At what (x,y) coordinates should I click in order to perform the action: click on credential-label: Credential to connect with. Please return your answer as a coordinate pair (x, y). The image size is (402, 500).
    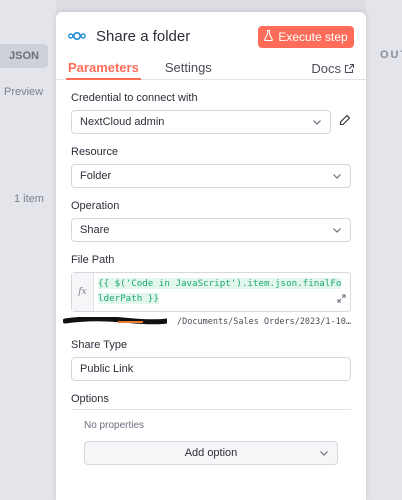
    Looking at the image, I should click on (134, 98).